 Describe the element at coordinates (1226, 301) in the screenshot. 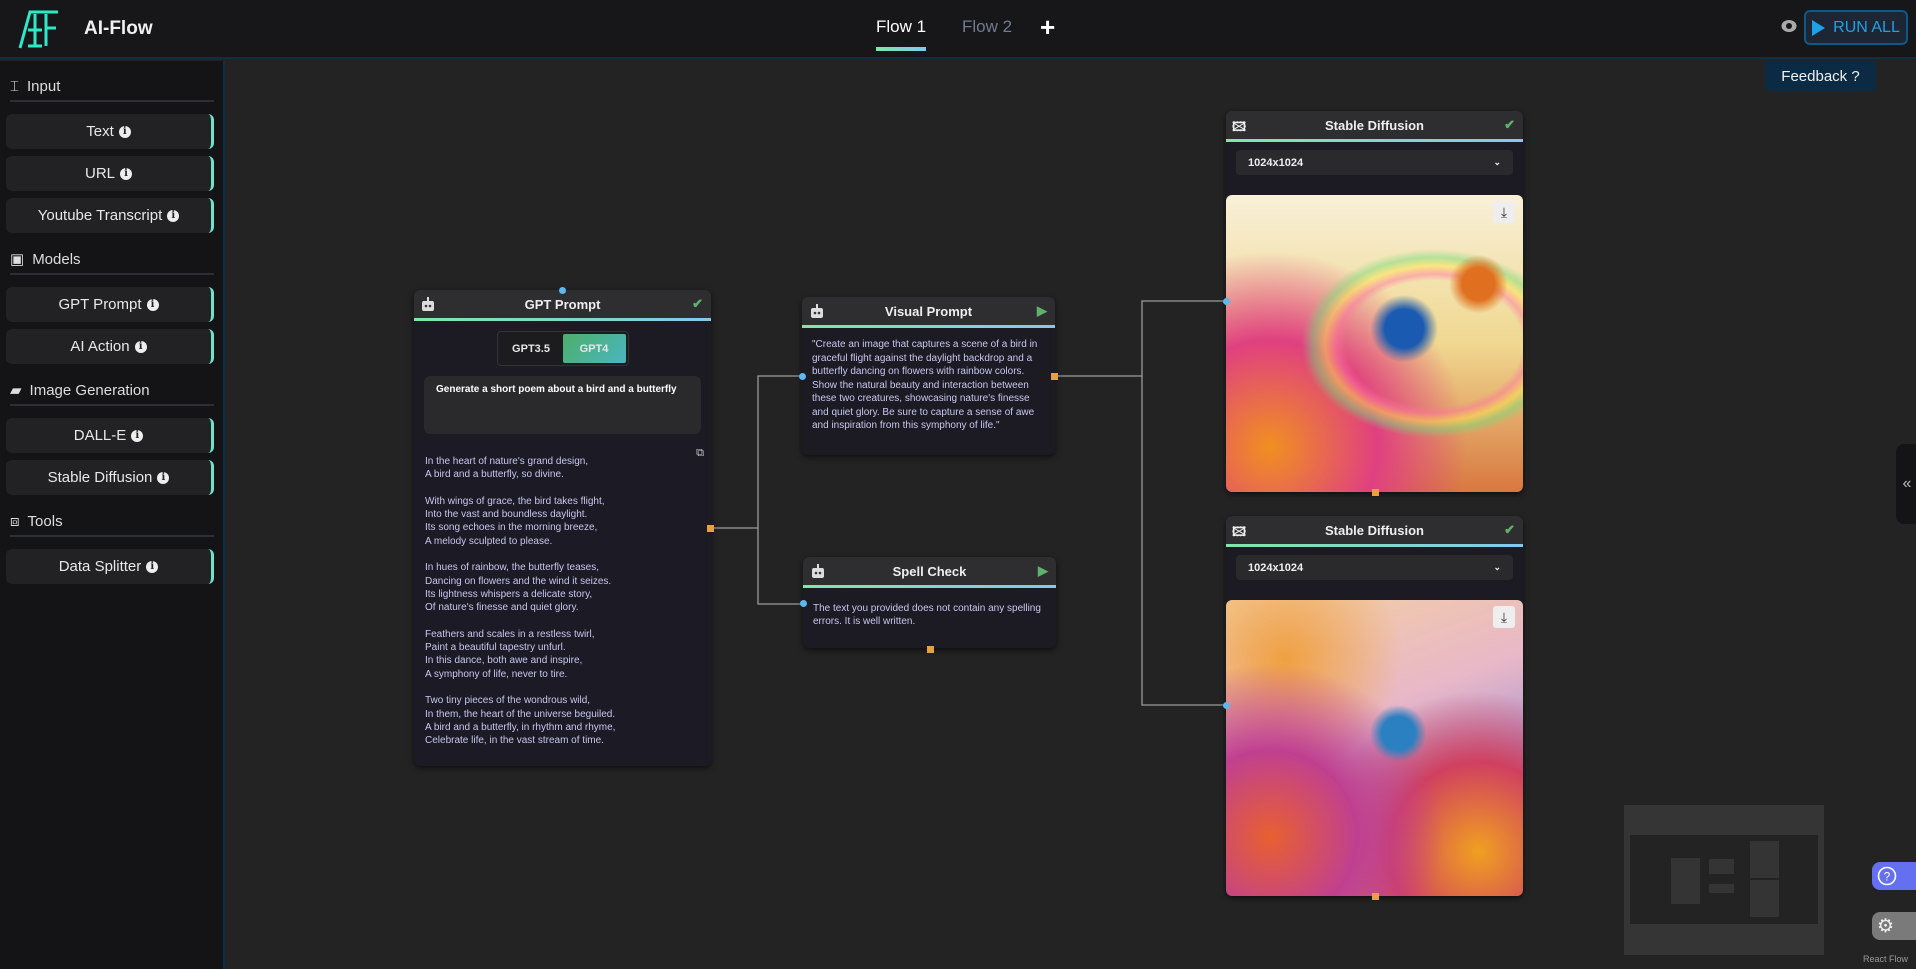

I see `sd1-input-handle` at that location.